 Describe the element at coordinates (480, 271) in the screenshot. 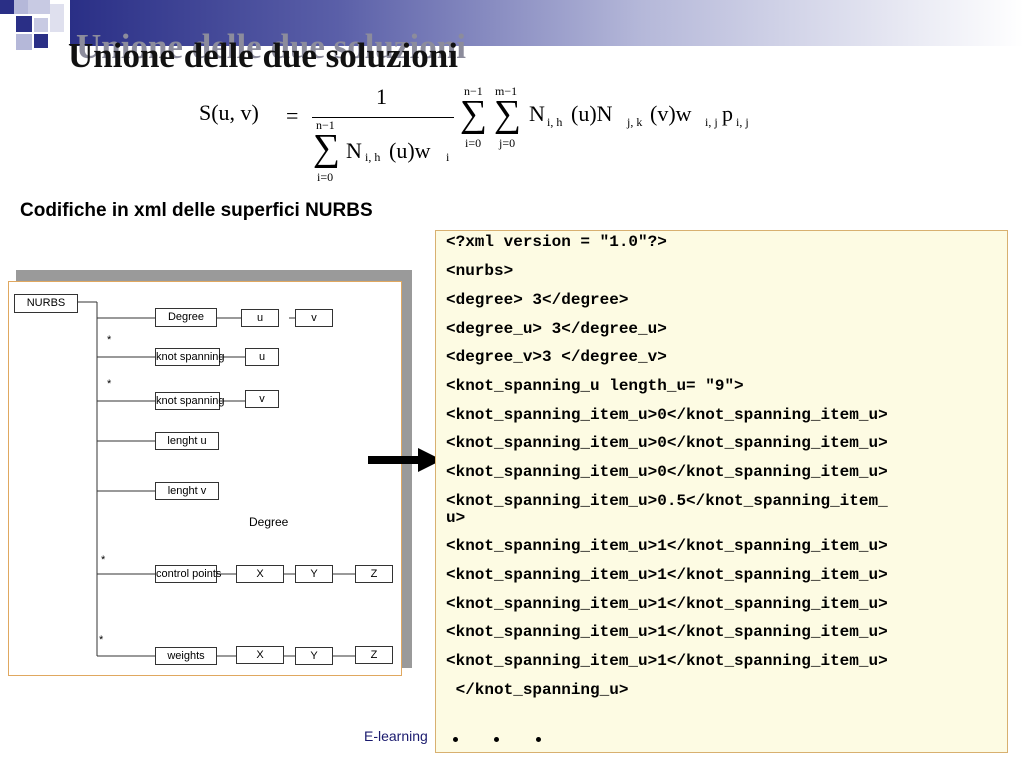

I see `xml-line: <nurbs>` at that location.